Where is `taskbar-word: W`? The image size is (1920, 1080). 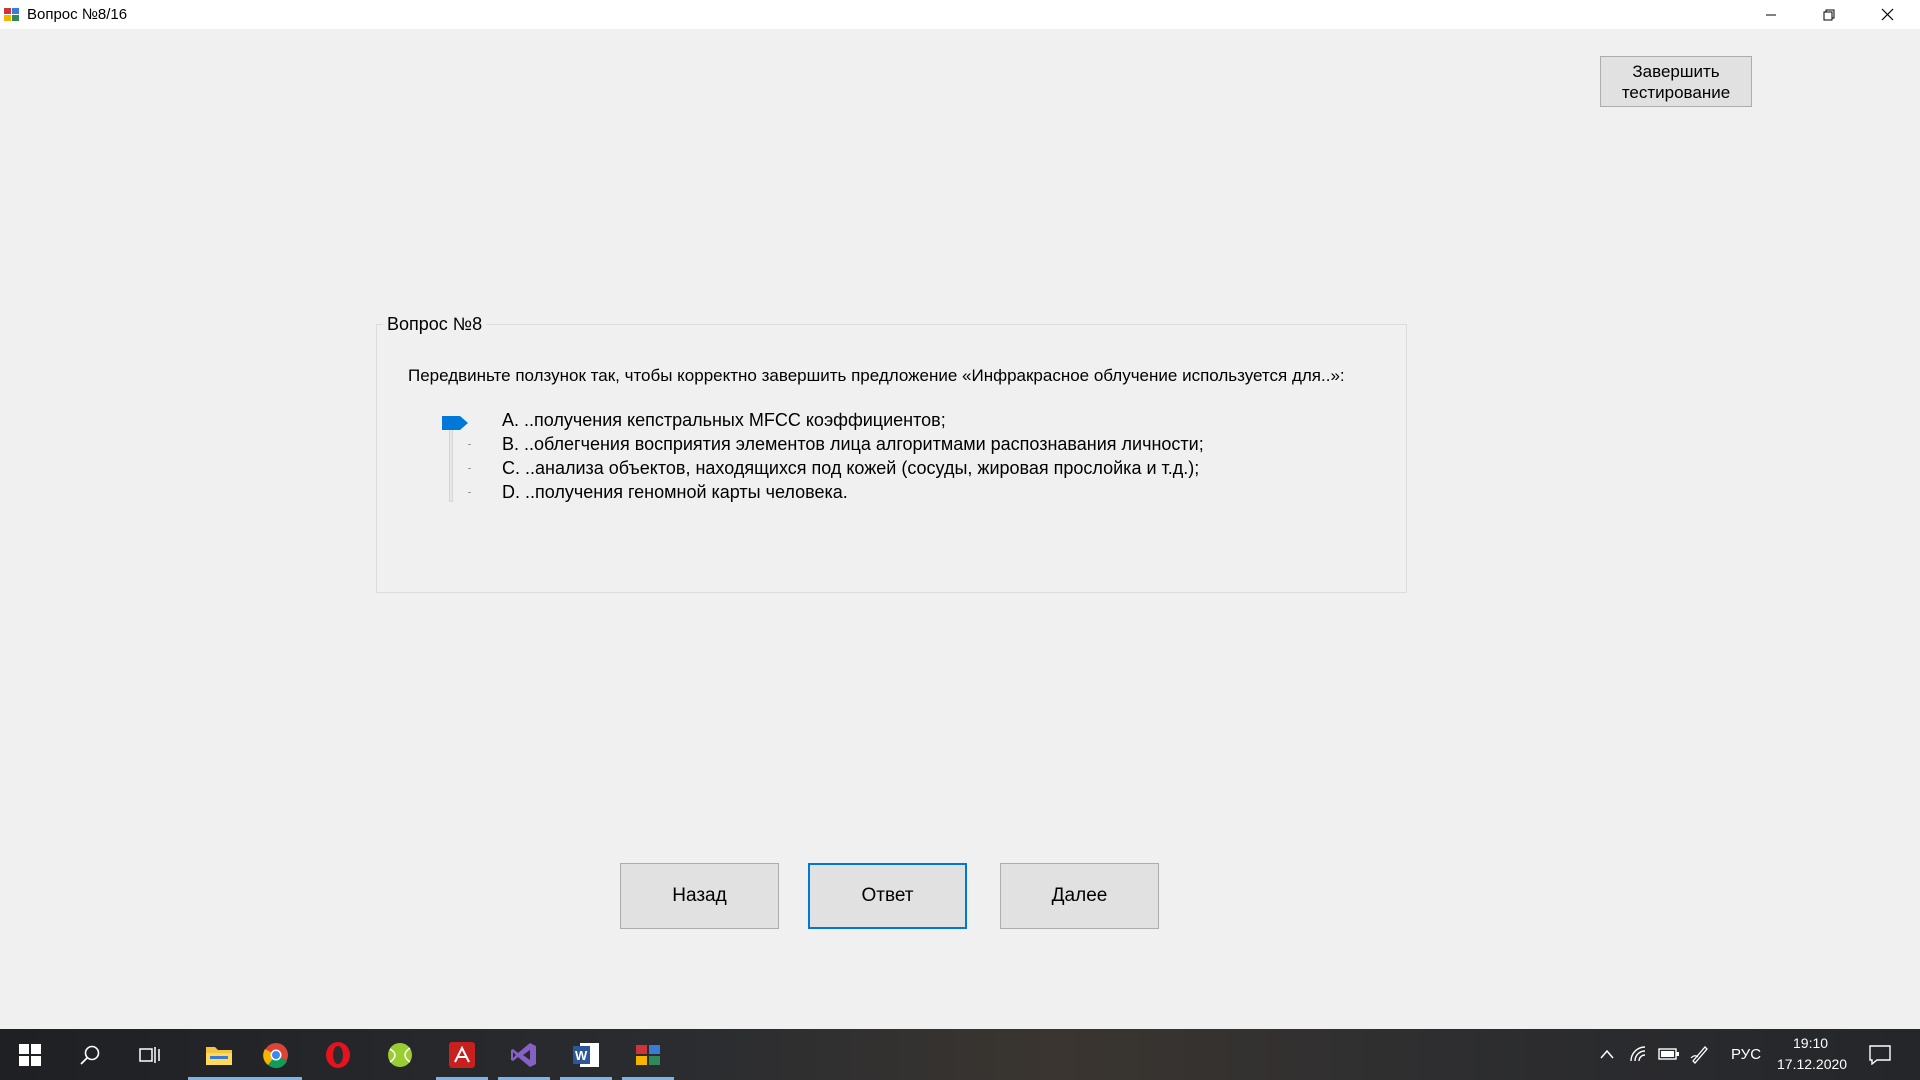 taskbar-word: W is located at coordinates (586, 1054).